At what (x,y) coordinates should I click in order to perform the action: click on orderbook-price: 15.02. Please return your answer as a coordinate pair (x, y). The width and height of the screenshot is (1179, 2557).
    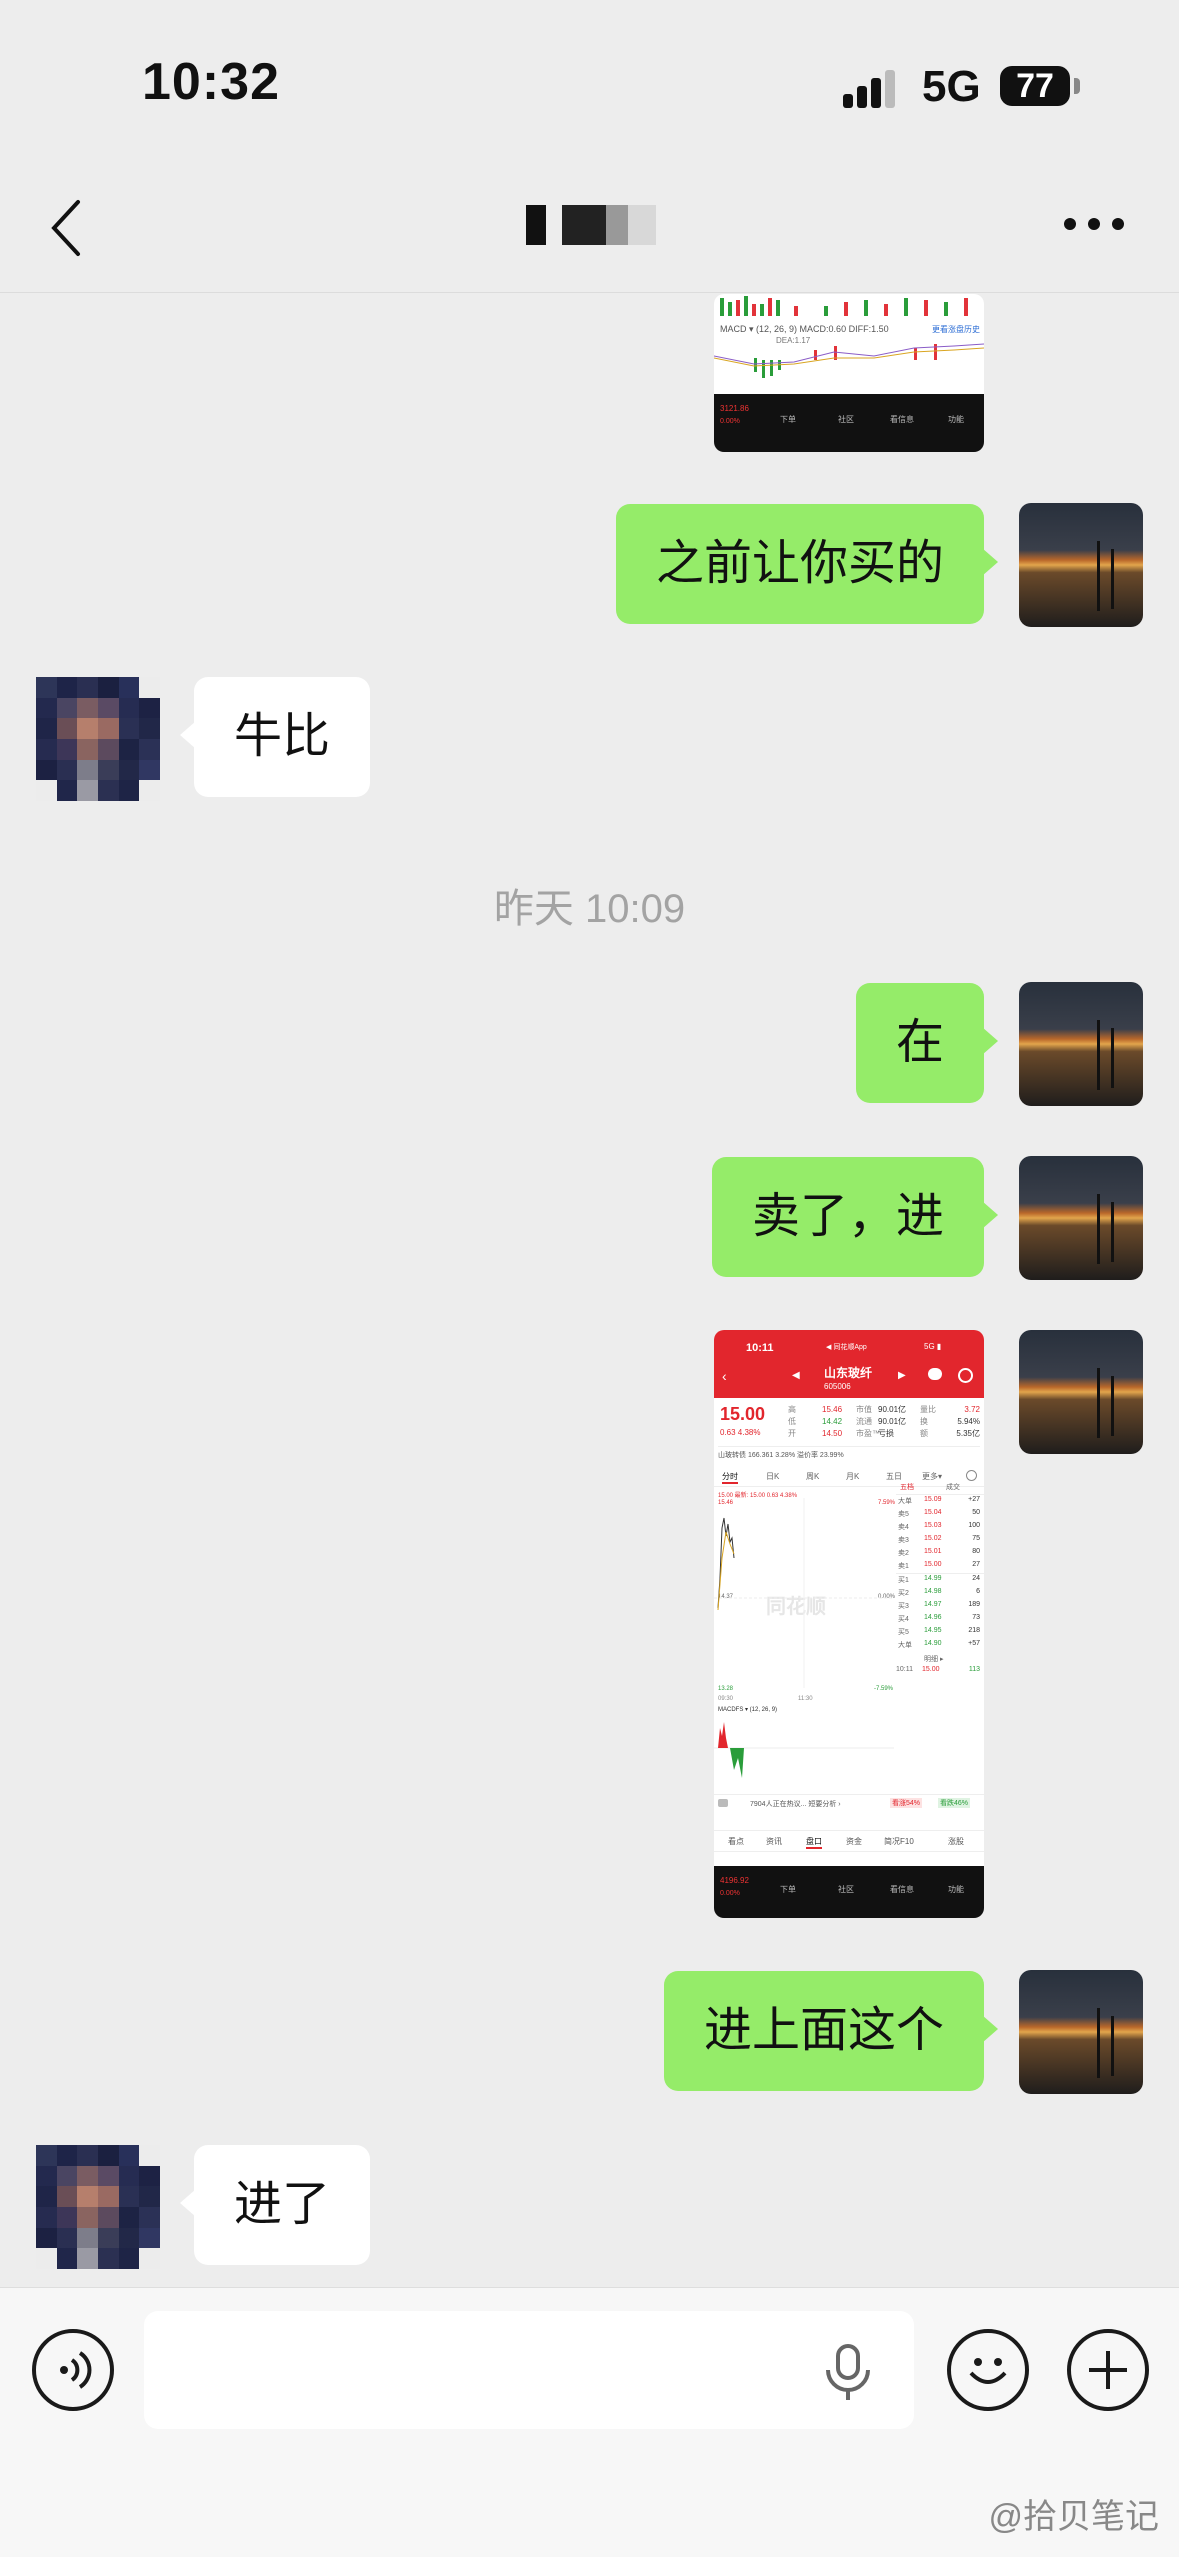
    Looking at the image, I should click on (933, 1538).